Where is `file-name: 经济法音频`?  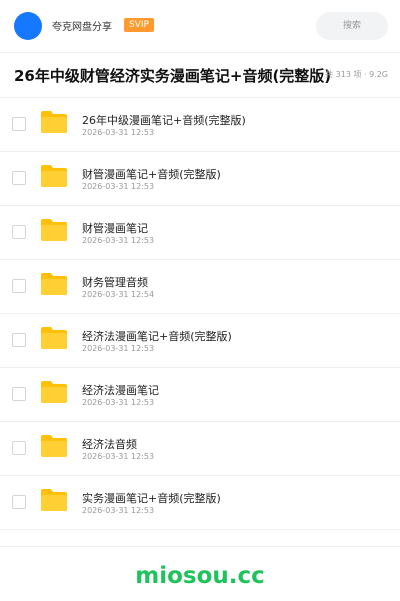 file-name: 经济法音频 is located at coordinates (109, 444).